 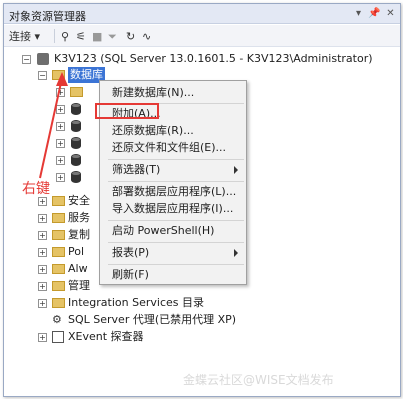 What do you see at coordinates (258, 380) in the screenshot?
I see `watermark: 金蝶云社区@WISE文档发布` at bounding box center [258, 380].